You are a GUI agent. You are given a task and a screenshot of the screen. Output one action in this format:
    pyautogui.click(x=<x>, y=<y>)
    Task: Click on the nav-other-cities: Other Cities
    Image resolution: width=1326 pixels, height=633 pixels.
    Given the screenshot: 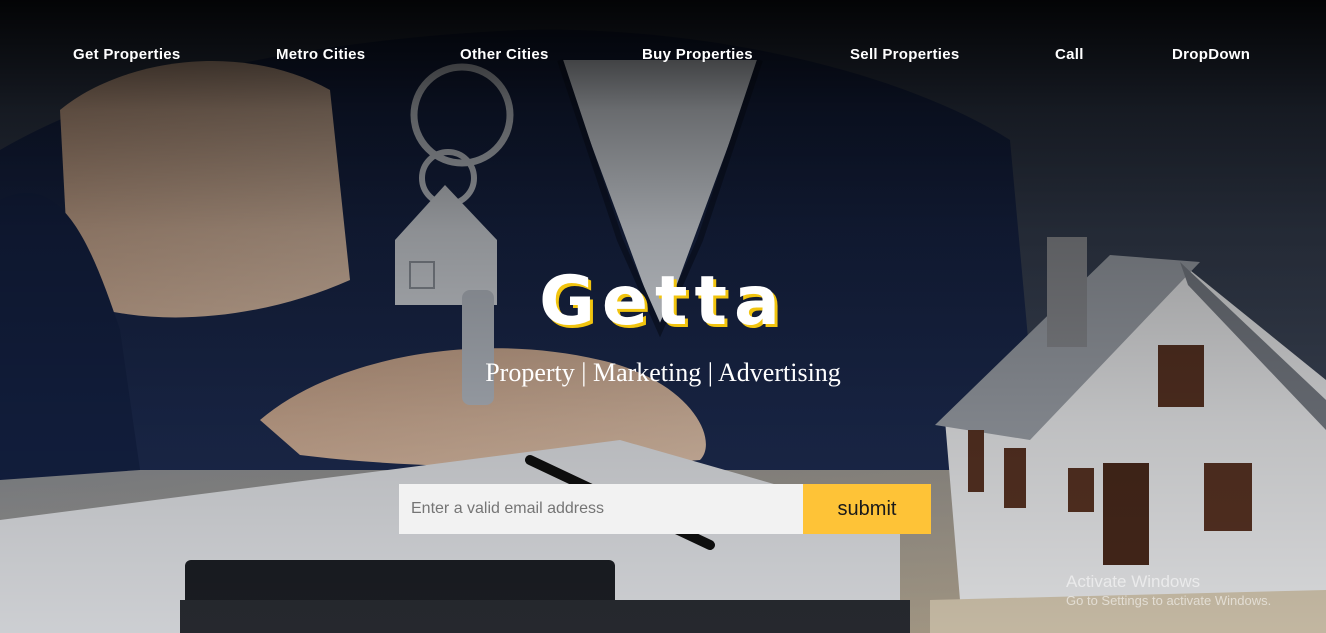 What is the action you would take?
    pyautogui.click(x=504, y=54)
    